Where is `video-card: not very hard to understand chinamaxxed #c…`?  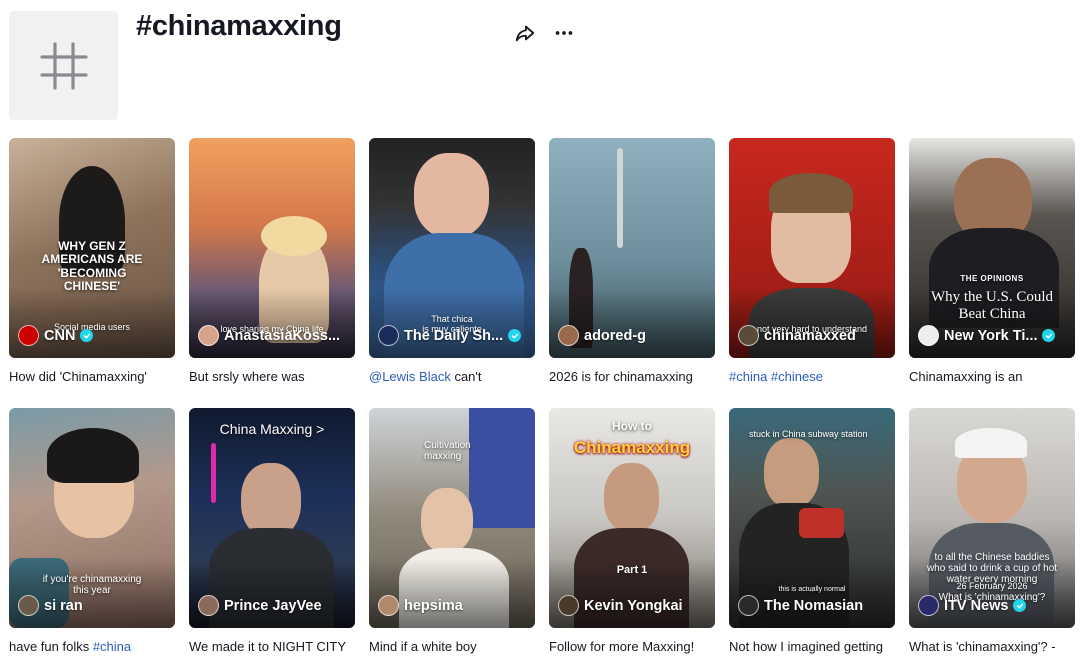
video-card: not very hard to understand chinamaxxed #c… is located at coordinates (812, 261).